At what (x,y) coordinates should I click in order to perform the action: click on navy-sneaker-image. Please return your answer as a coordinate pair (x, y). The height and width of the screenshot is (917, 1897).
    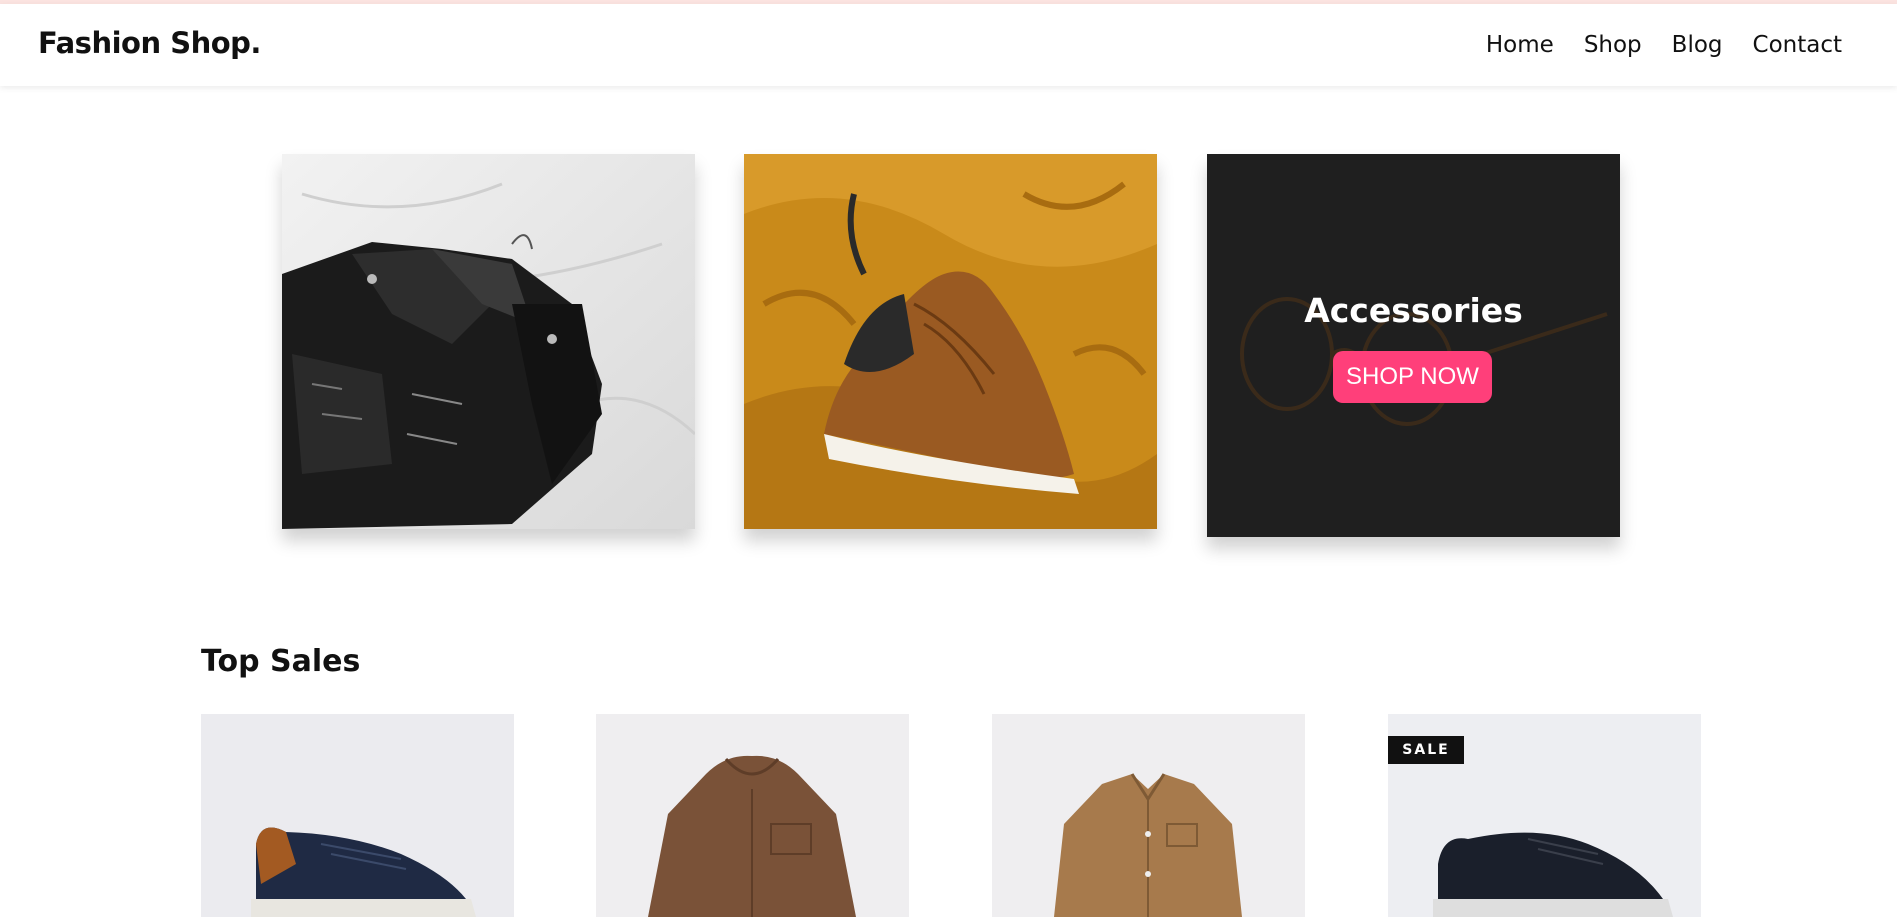
    Looking at the image, I should click on (363, 872).